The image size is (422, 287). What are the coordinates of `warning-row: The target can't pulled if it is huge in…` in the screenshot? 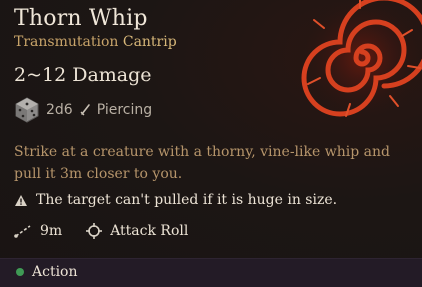 It's located at (175, 200).